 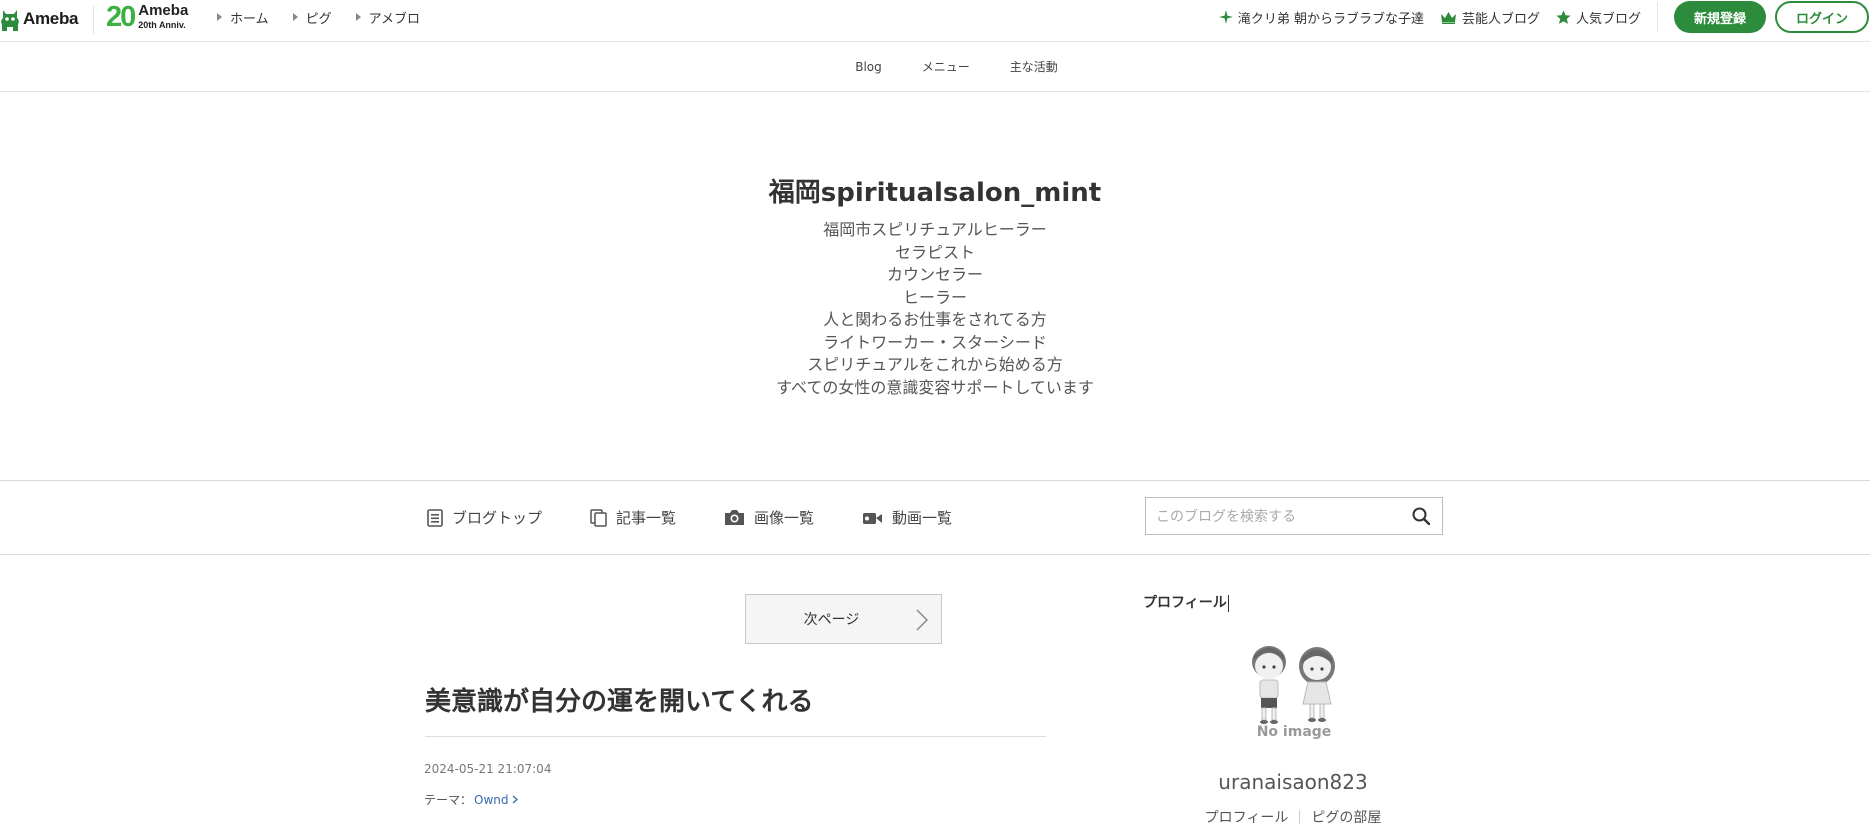 What do you see at coordinates (1720, 17) in the screenshot?
I see `register-button: 新規登録` at bounding box center [1720, 17].